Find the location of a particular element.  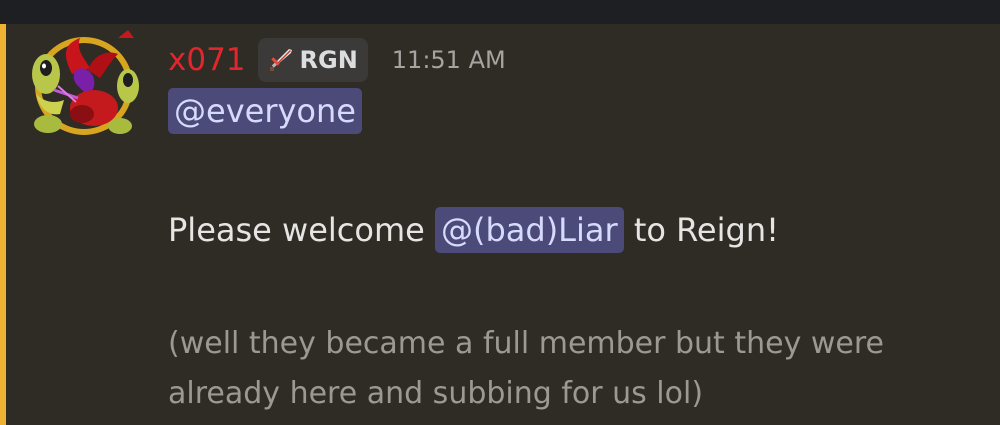

welcome-text-before: Please welcome is located at coordinates (301, 230).